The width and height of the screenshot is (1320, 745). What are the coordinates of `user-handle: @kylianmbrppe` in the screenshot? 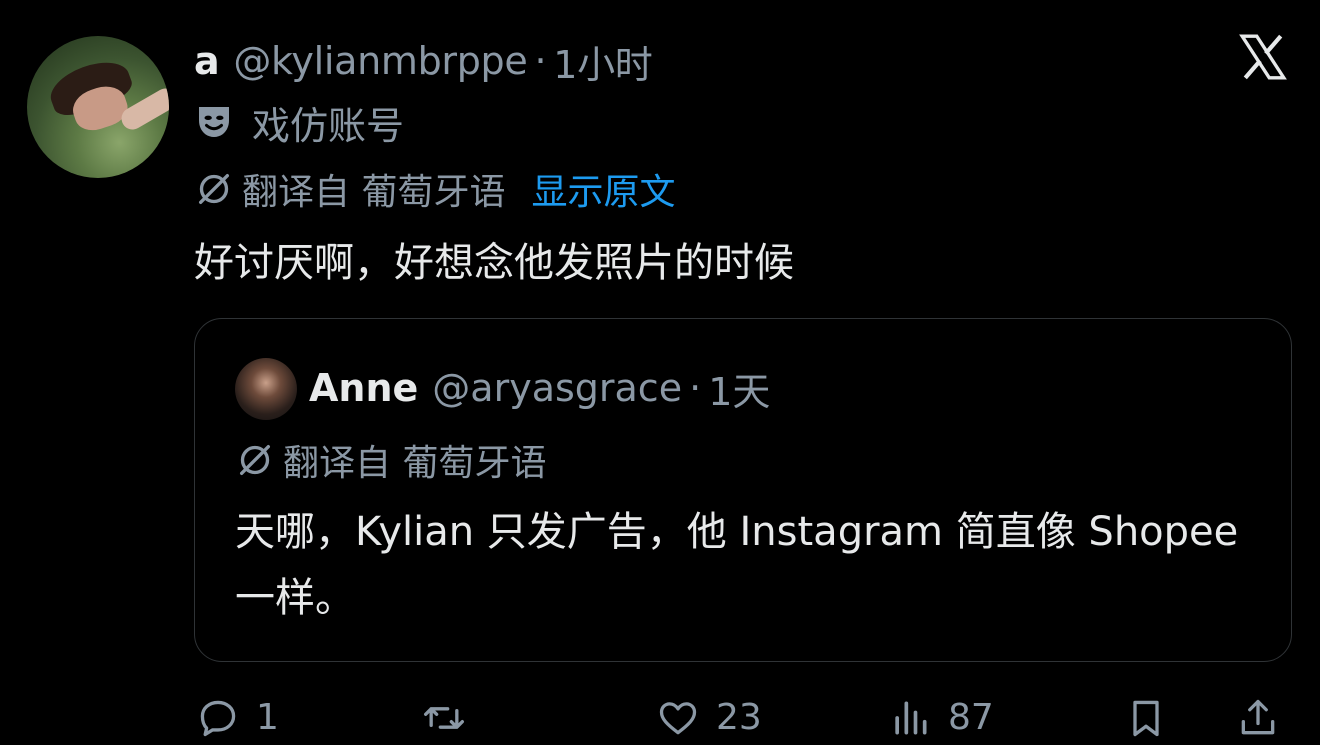 It's located at (380, 61).